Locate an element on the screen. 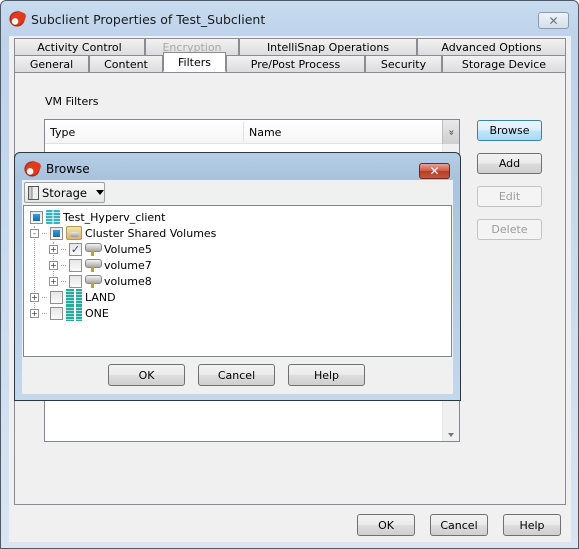 The width and height of the screenshot is (579, 549). more-columns-button: » is located at coordinates (450, 132).